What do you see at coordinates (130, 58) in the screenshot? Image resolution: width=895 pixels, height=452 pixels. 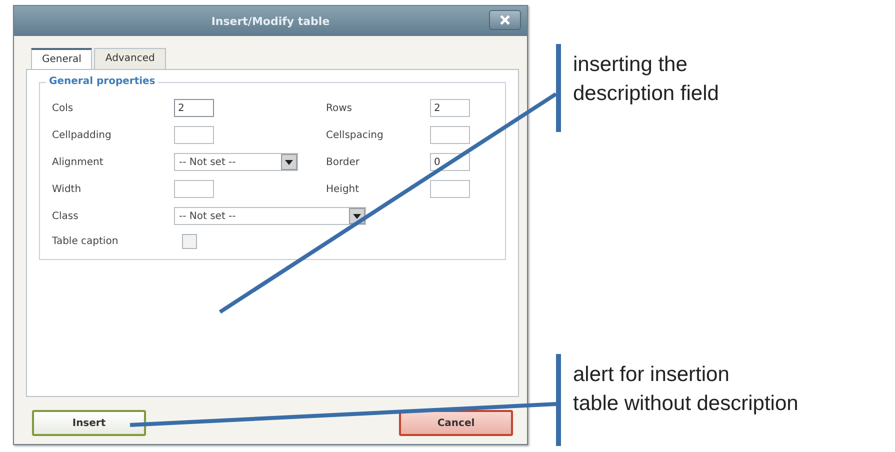 I see `tab: Advanced` at bounding box center [130, 58].